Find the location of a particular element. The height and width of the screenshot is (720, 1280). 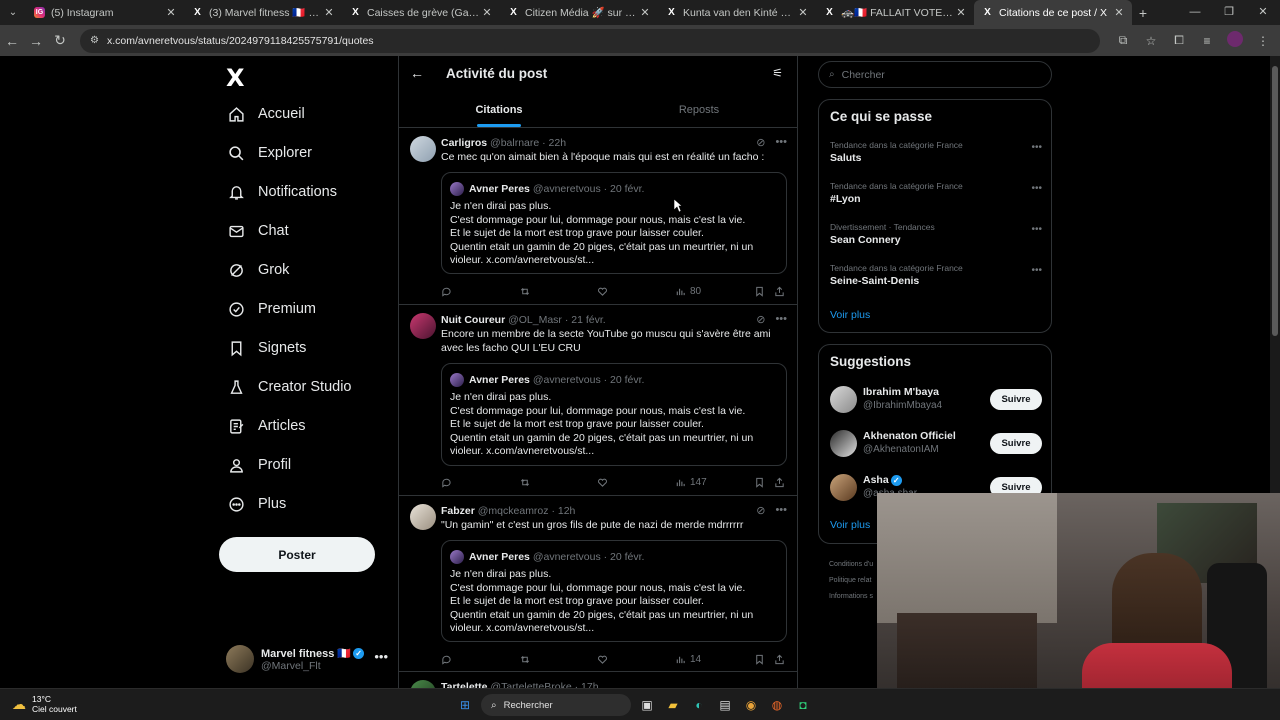

suggestion-item: Akhenaton Officiel @AkhenatonIAM Suivre is located at coordinates (936, 444).